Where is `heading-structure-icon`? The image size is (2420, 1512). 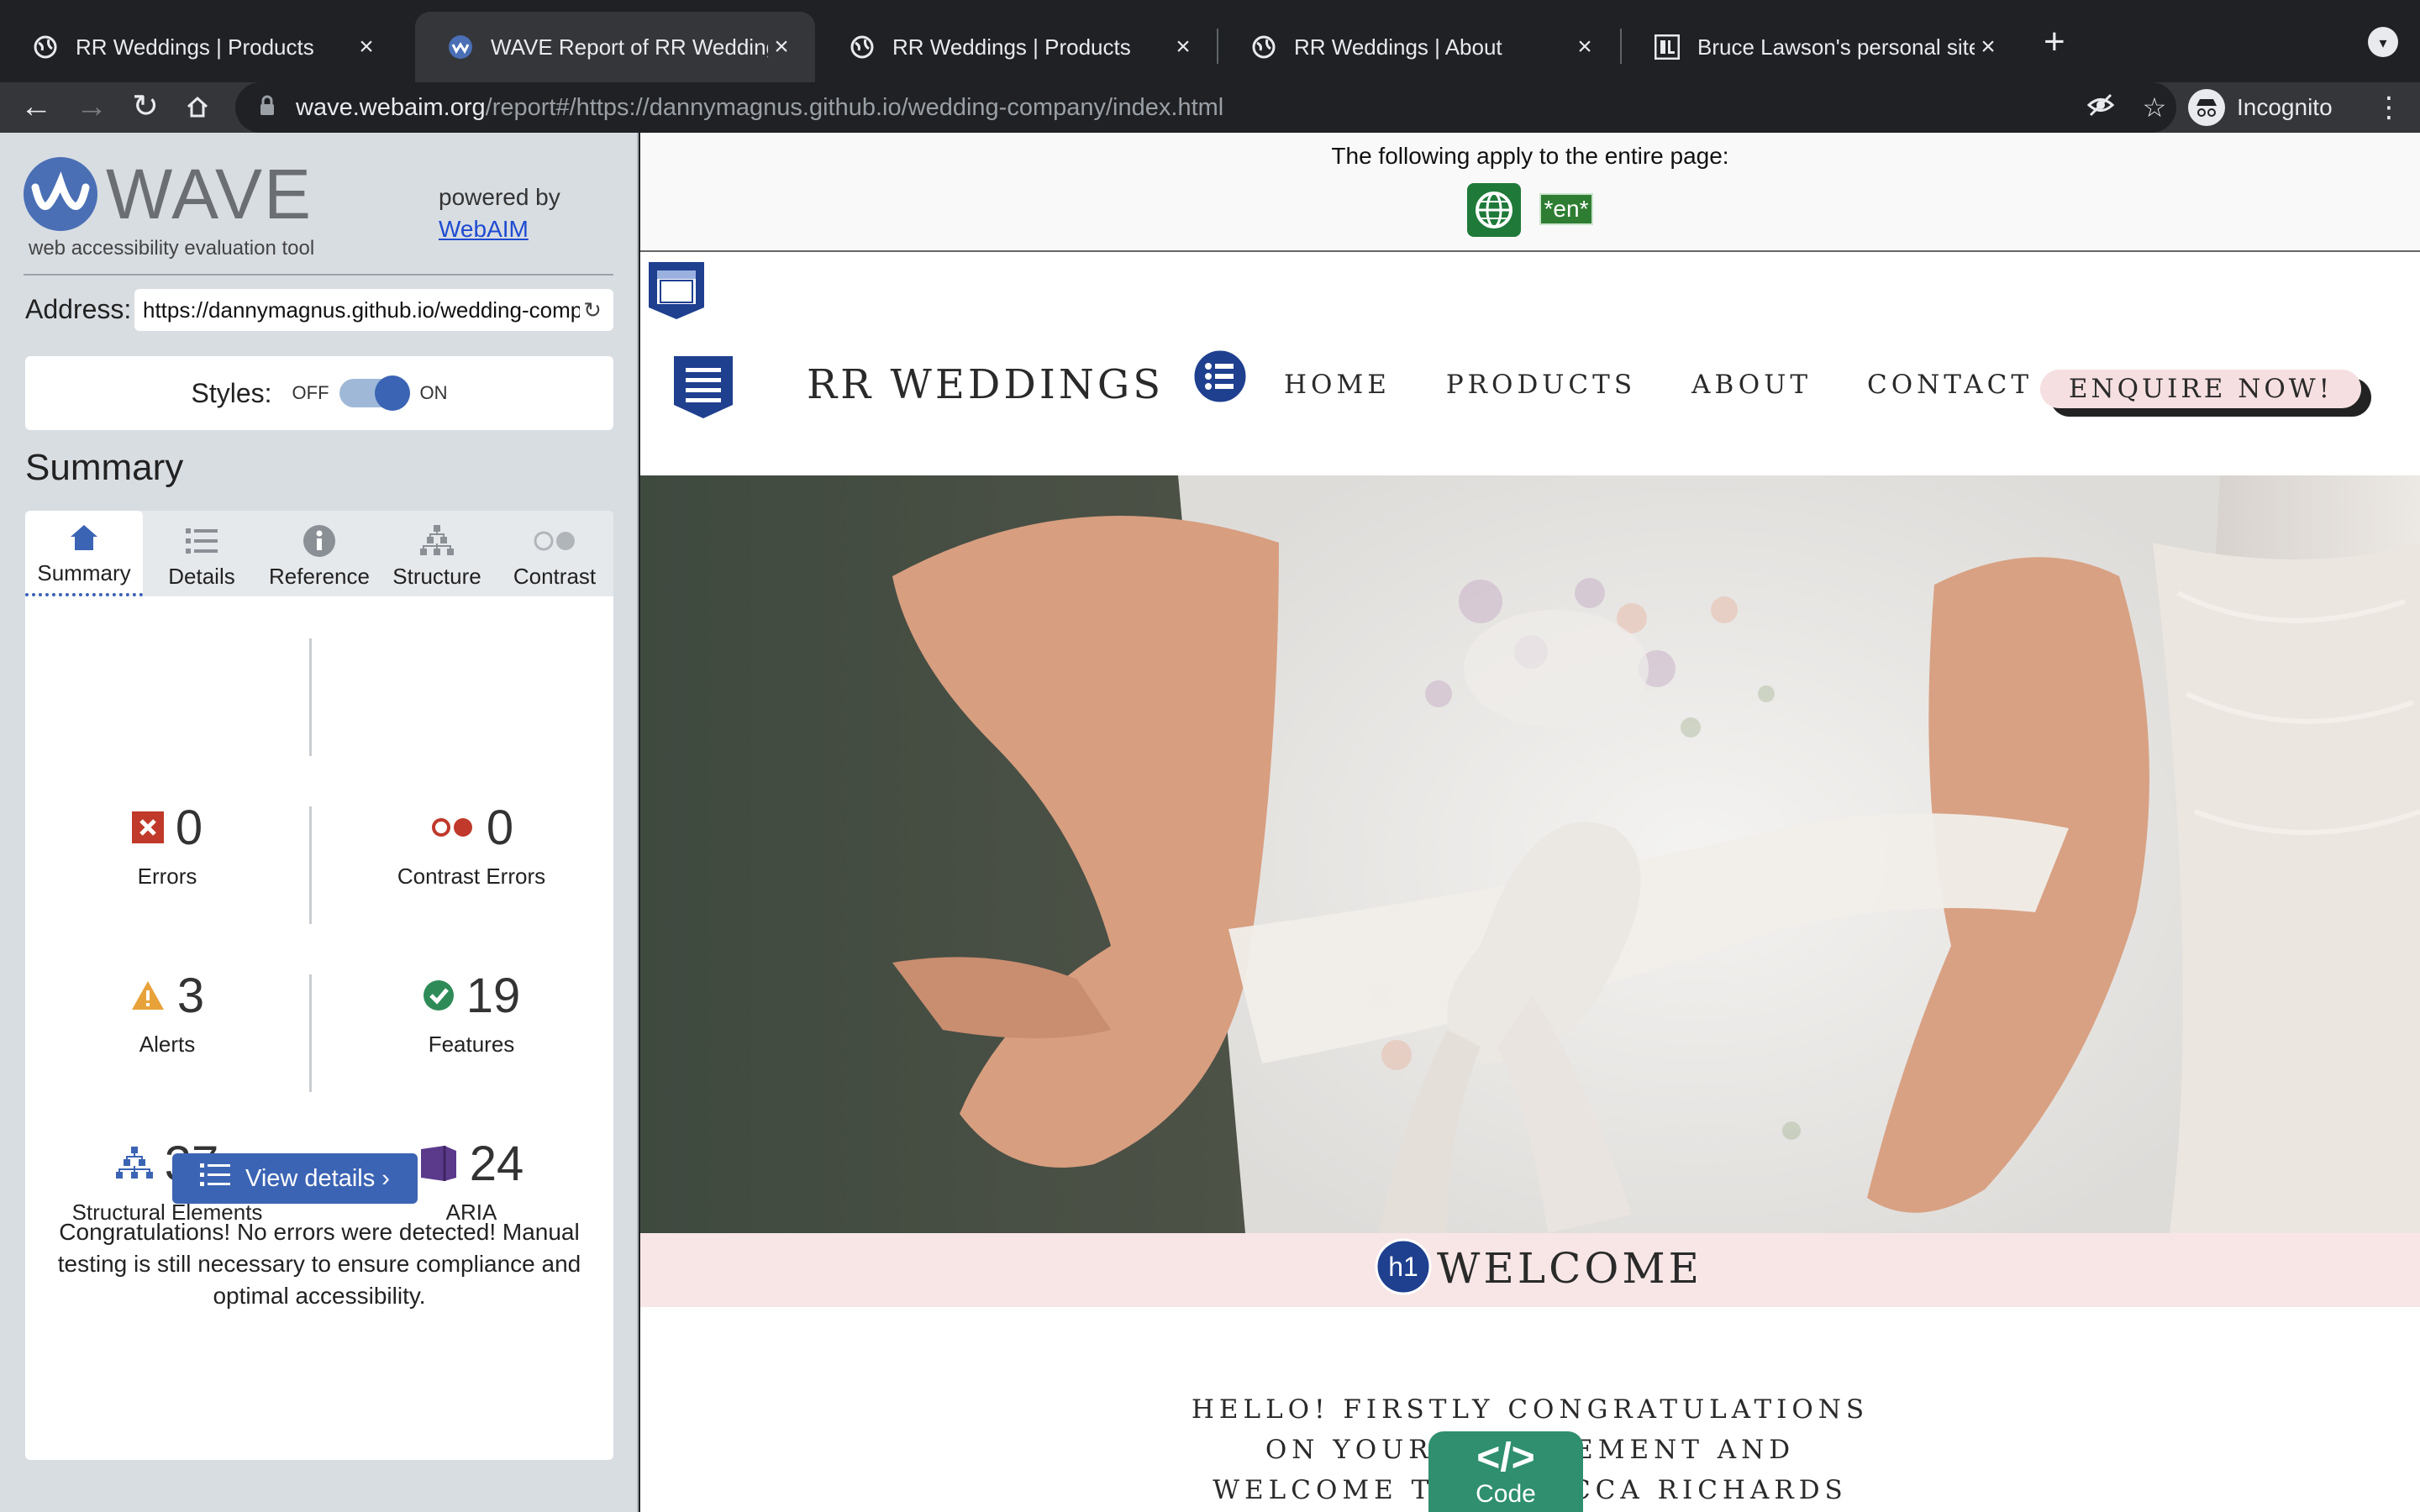 heading-structure-icon is located at coordinates (703, 387).